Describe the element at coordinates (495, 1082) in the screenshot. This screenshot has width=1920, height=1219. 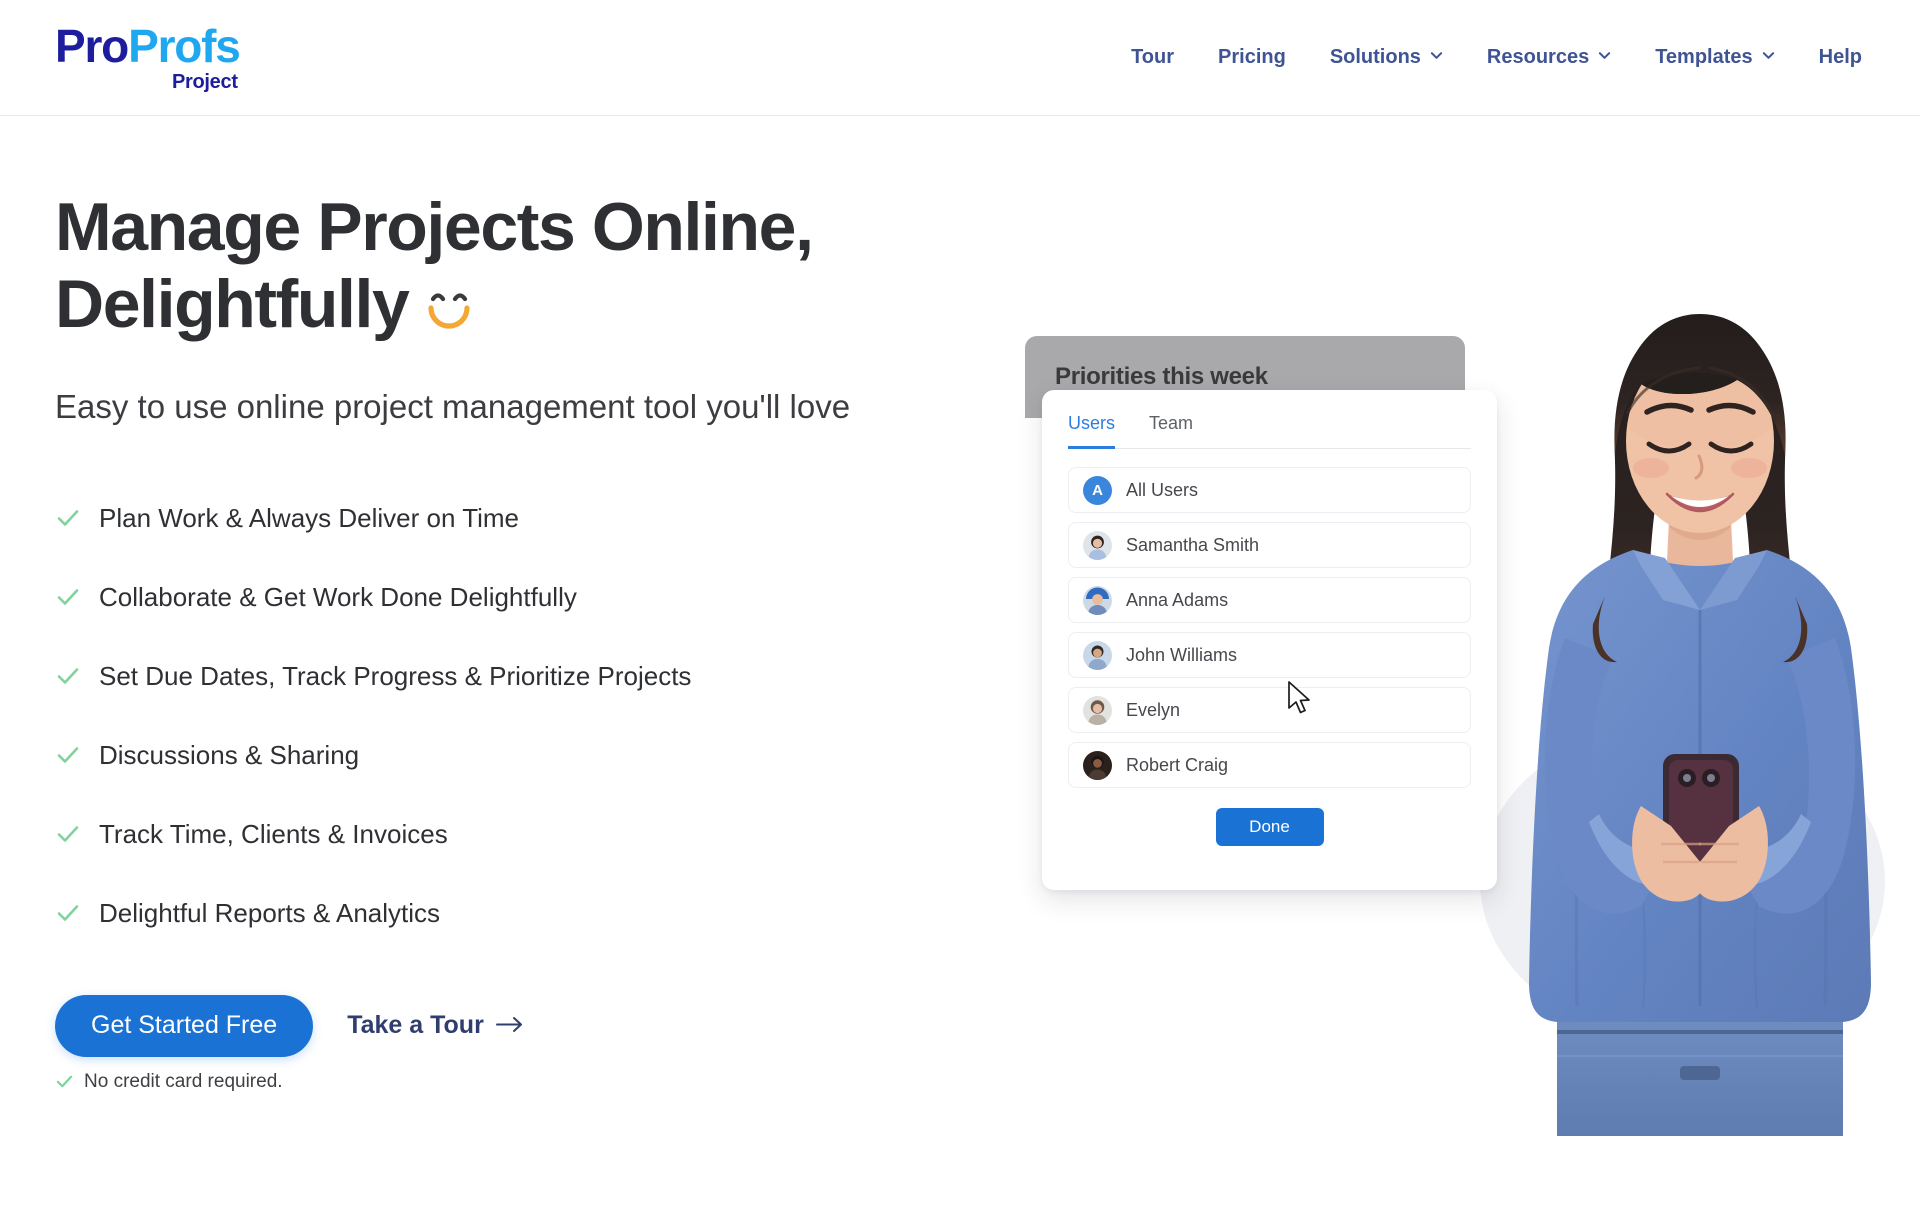
I see `no-credit-card-note: No credit card required.` at that location.